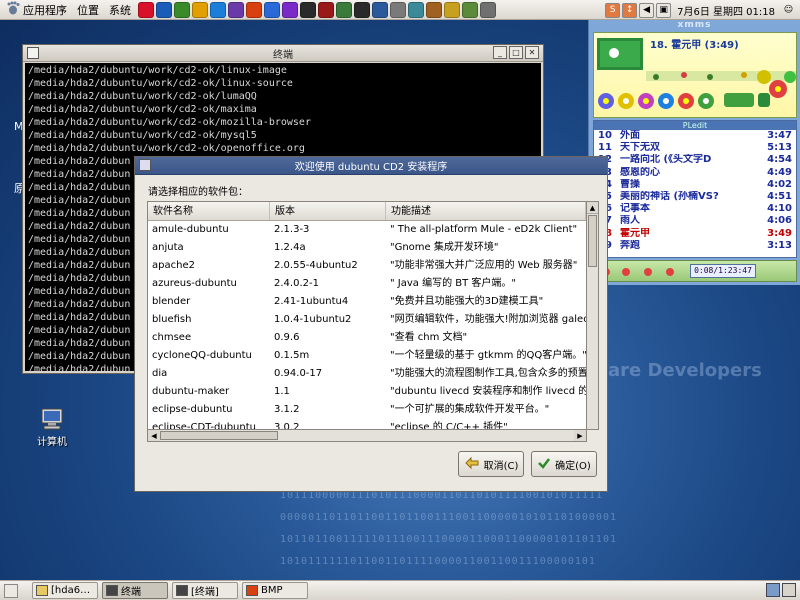 The image size is (800, 600). I want to click on package-version-cell: 2.1.3-3, so click(292, 229).